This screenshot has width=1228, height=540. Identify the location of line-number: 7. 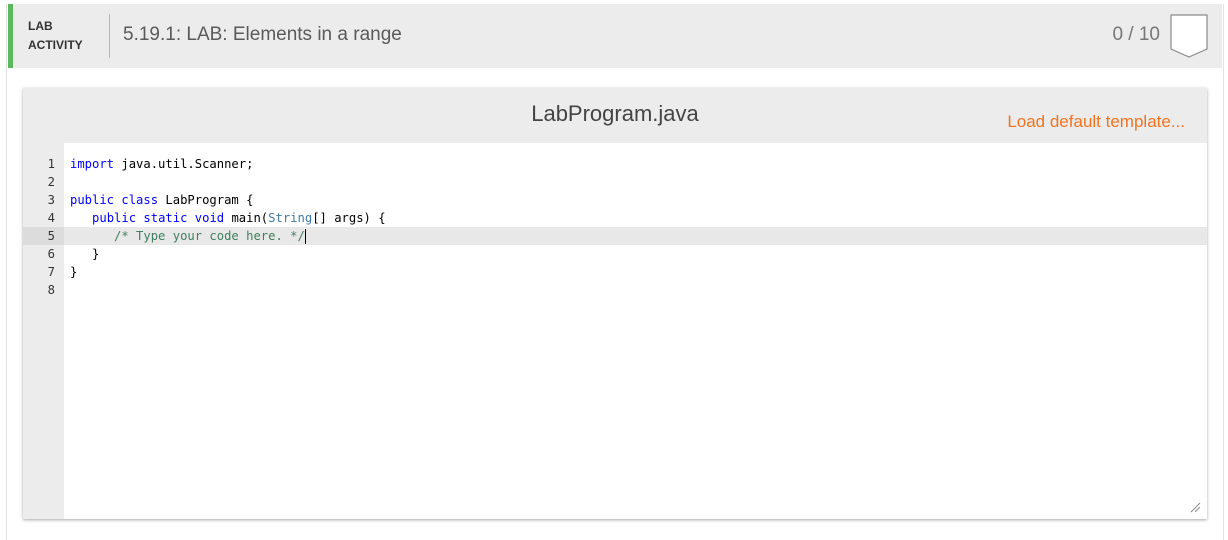
(51, 272).